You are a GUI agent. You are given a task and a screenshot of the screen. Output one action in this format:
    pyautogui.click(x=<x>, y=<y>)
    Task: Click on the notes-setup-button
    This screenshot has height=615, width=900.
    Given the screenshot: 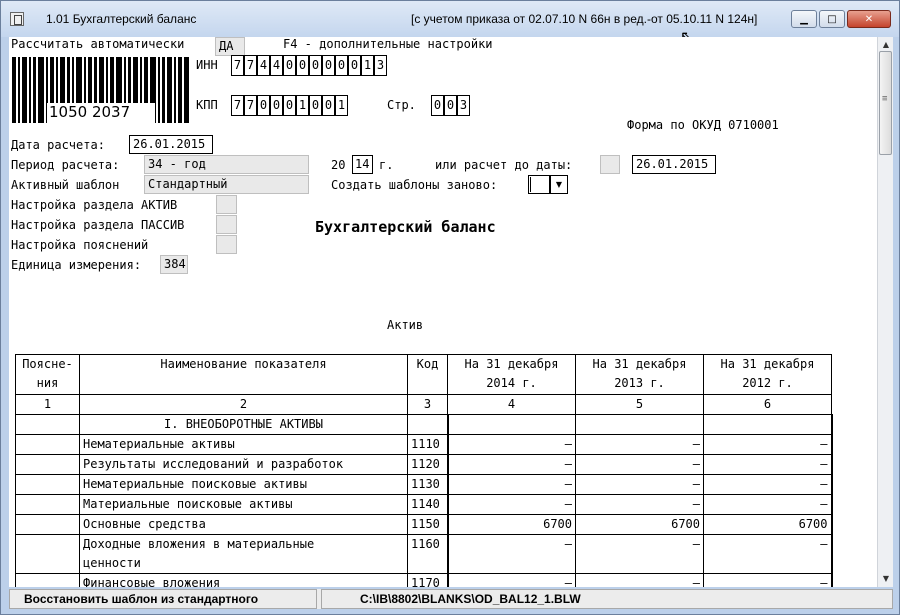 What is the action you would take?
    pyautogui.click(x=226, y=244)
    